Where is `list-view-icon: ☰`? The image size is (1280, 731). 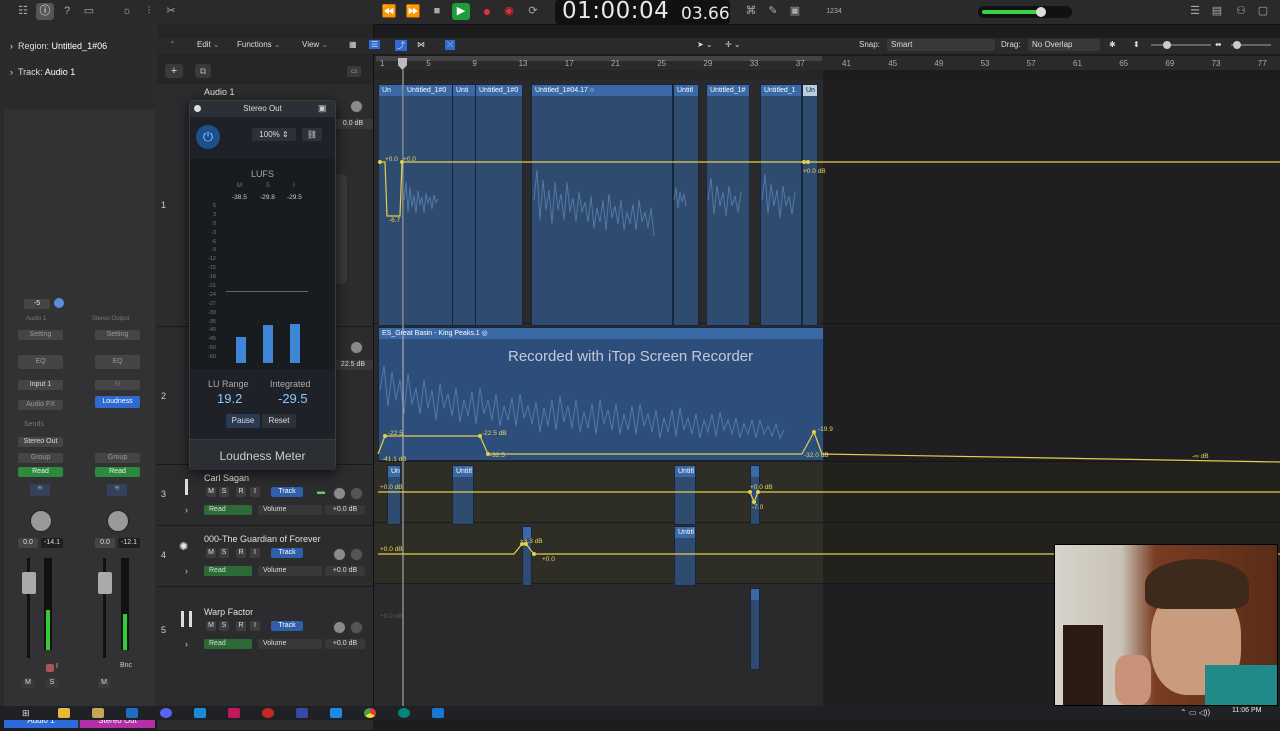
list-view-icon: ☰ is located at coordinates (375, 44).